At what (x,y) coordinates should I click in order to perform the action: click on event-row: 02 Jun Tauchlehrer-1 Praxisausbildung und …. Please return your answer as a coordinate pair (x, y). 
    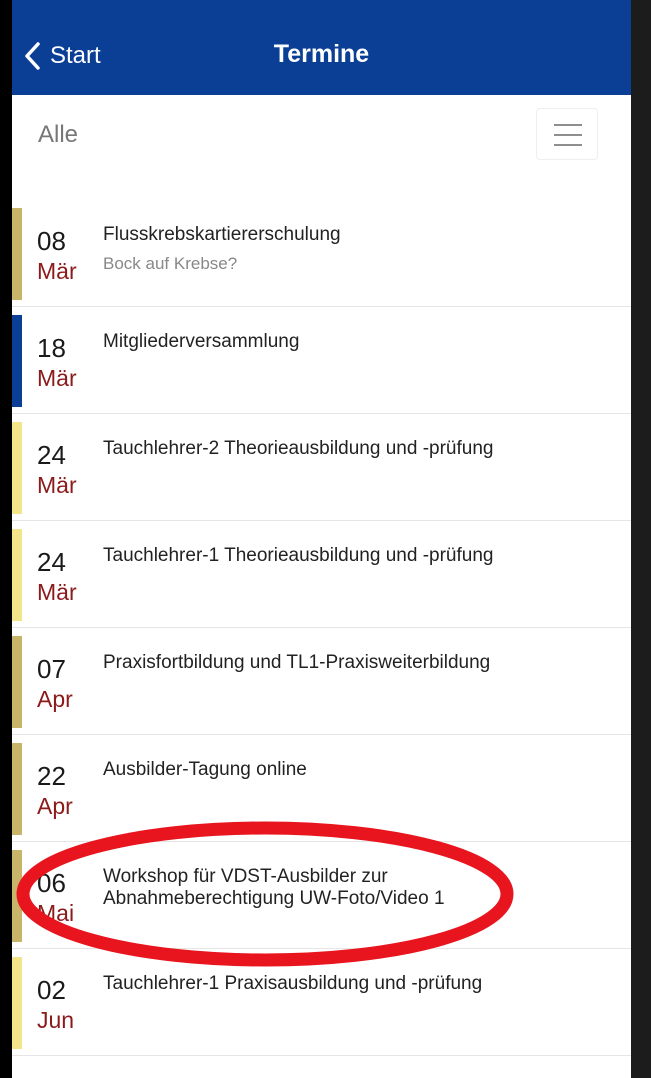
    Looking at the image, I should click on (321, 1002).